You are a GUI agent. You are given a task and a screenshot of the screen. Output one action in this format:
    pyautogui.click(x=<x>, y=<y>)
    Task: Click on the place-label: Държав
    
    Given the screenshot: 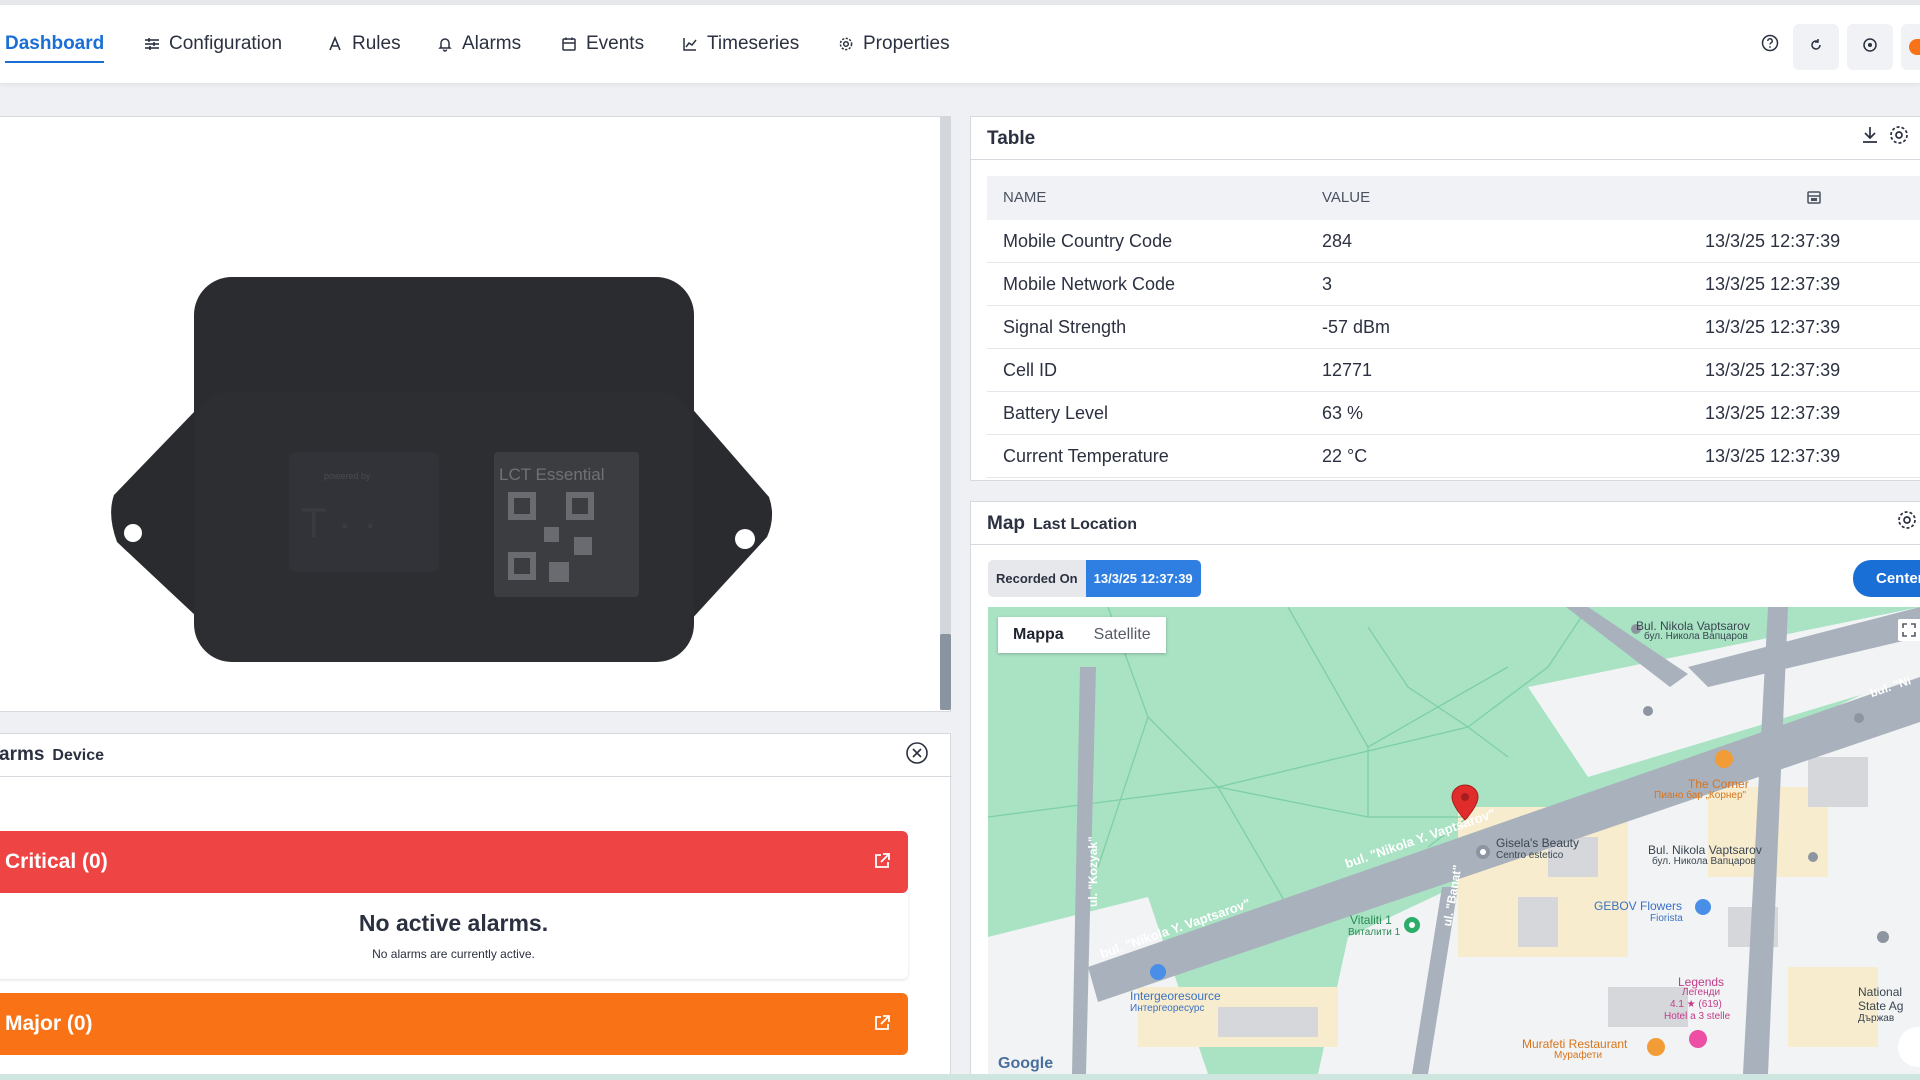 What is the action you would take?
    pyautogui.click(x=1876, y=1018)
    